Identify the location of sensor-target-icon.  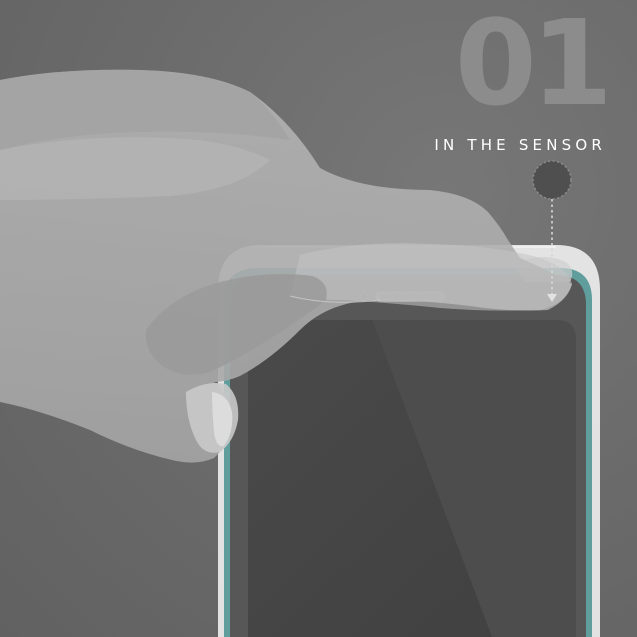
(552, 180).